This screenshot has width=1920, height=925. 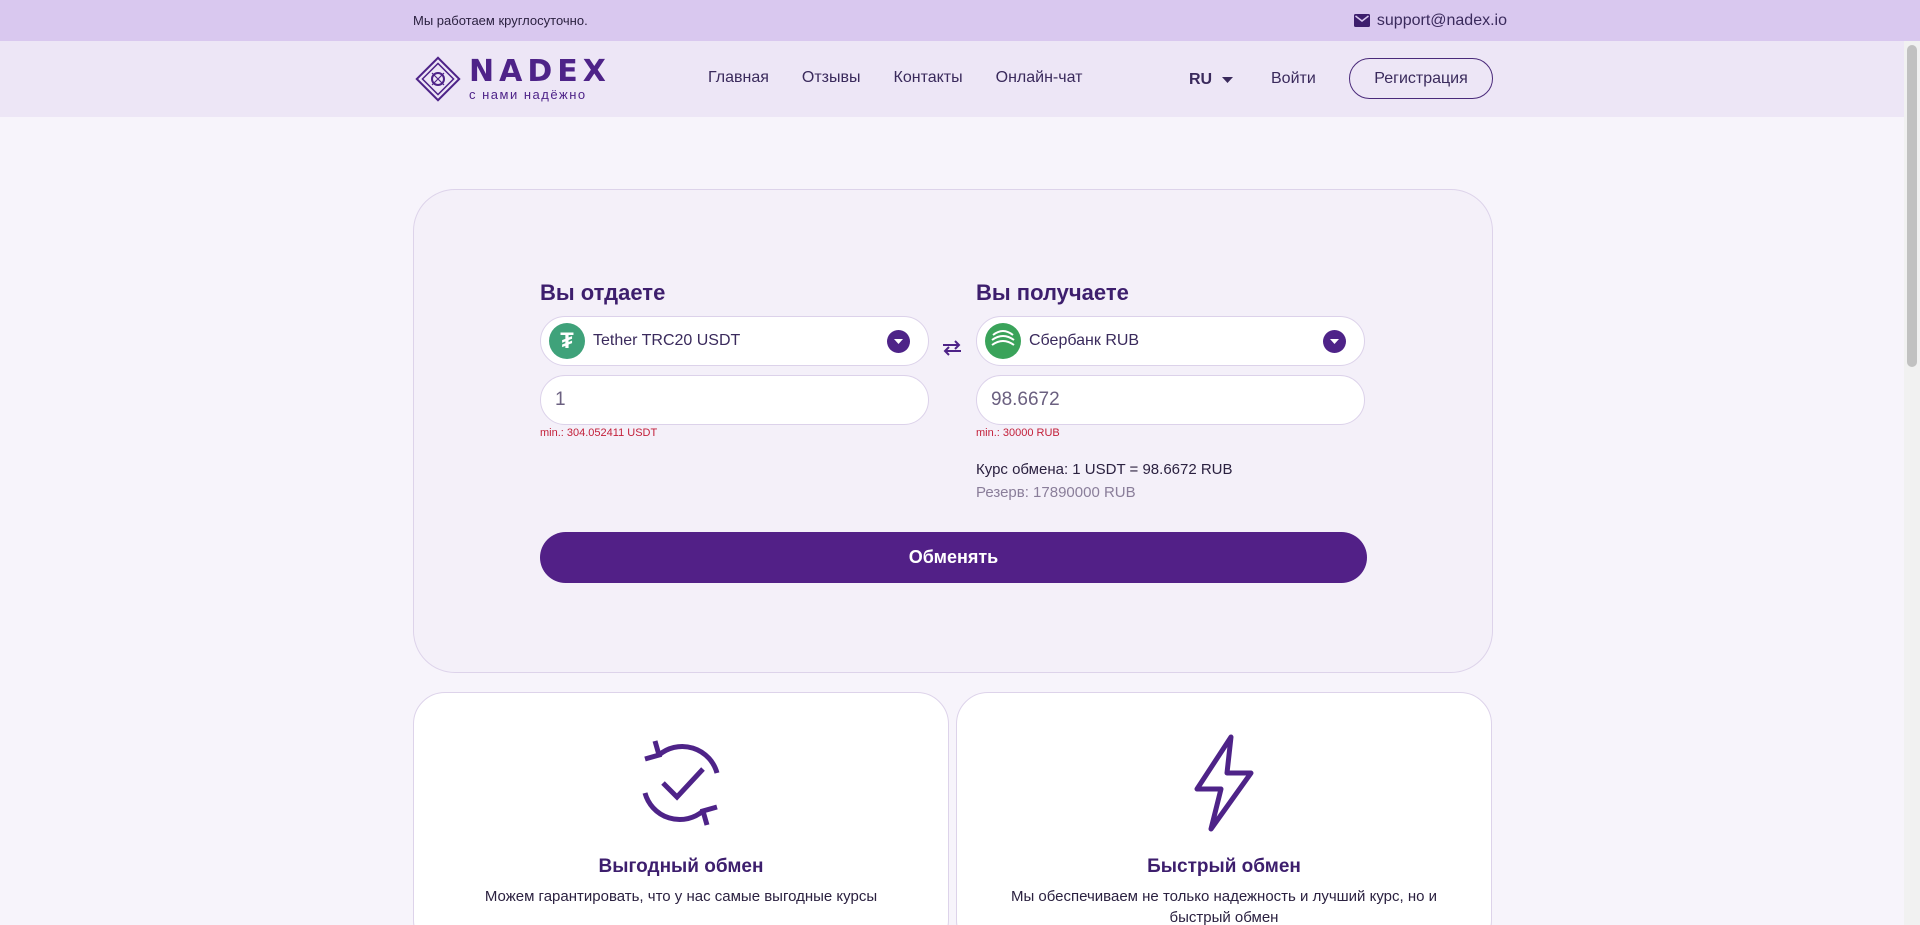 I want to click on register-button: Регистрация, so click(x=1421, y=78).